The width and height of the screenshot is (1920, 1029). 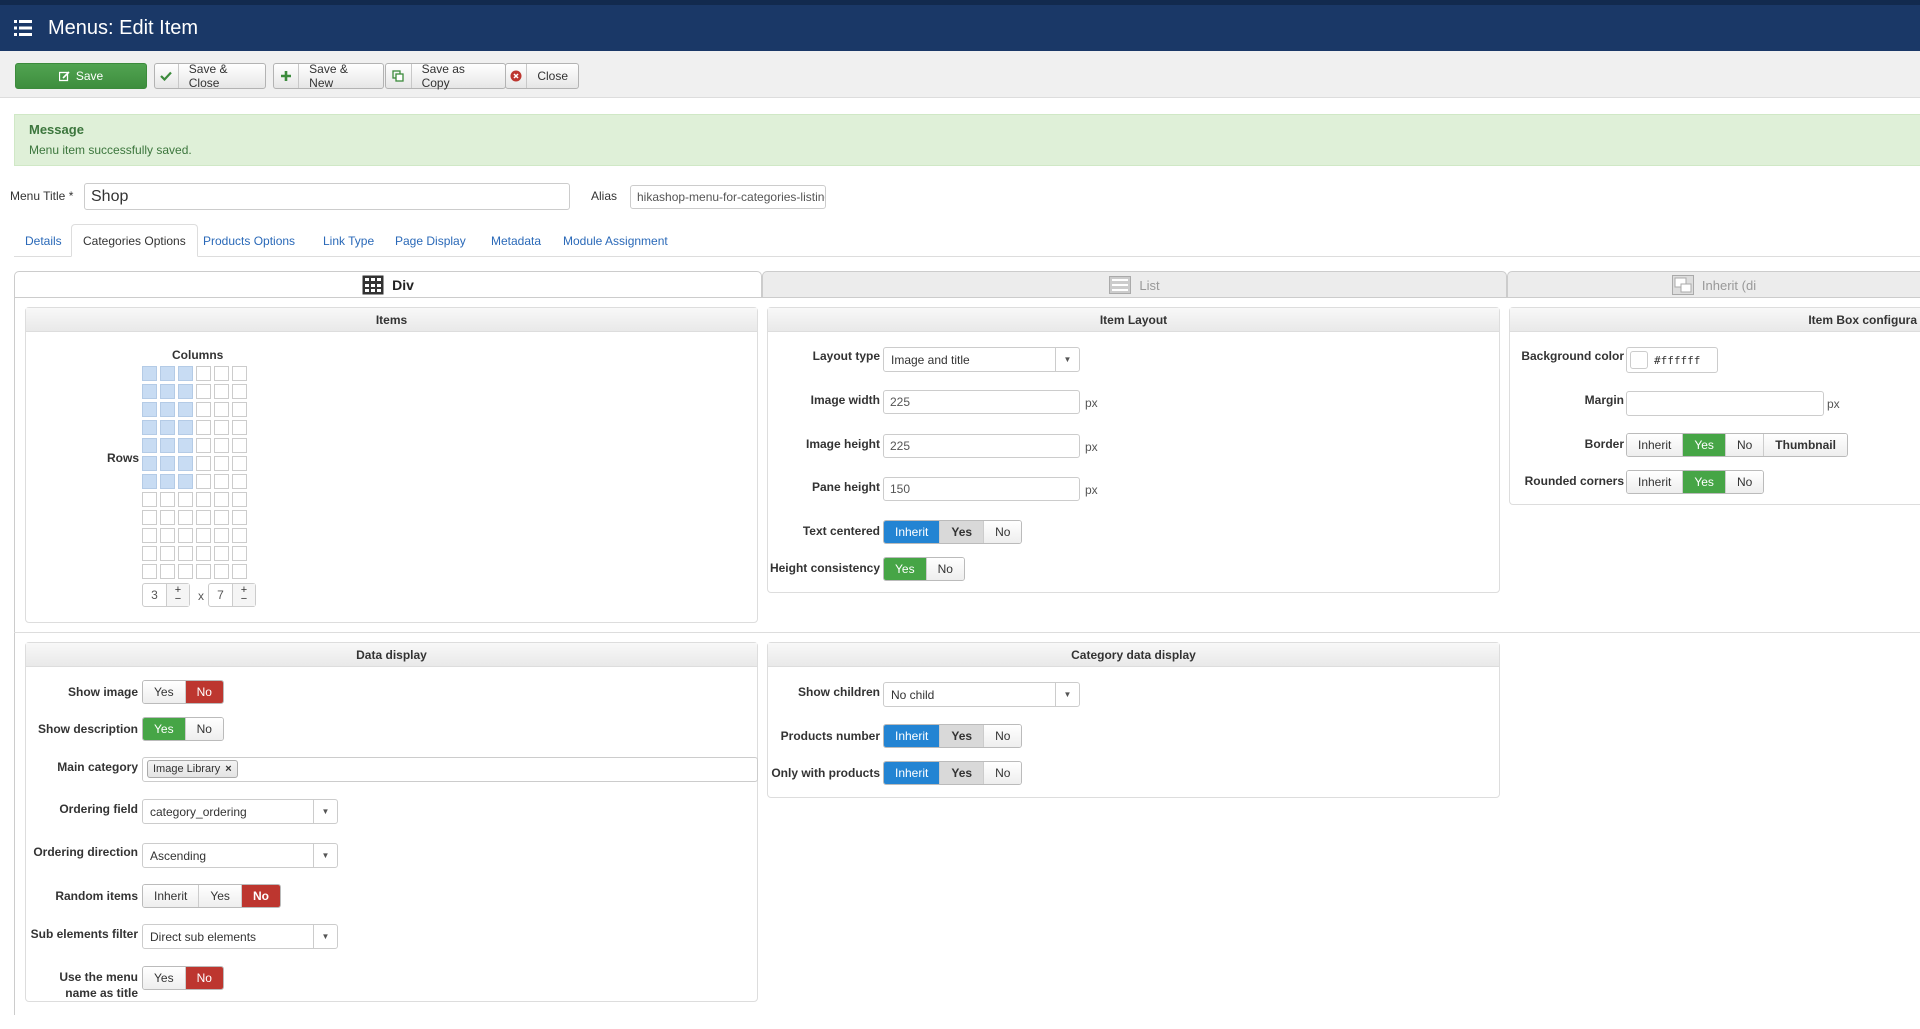 I want to click on tab-link-type: Link Type, so click(x=348, y=240).